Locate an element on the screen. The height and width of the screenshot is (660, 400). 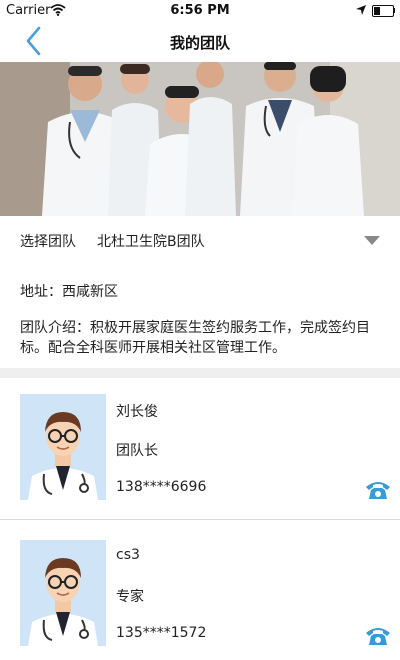
team-selector-value: 北杜卫生院B团队 is located at coordinates (151, 242).